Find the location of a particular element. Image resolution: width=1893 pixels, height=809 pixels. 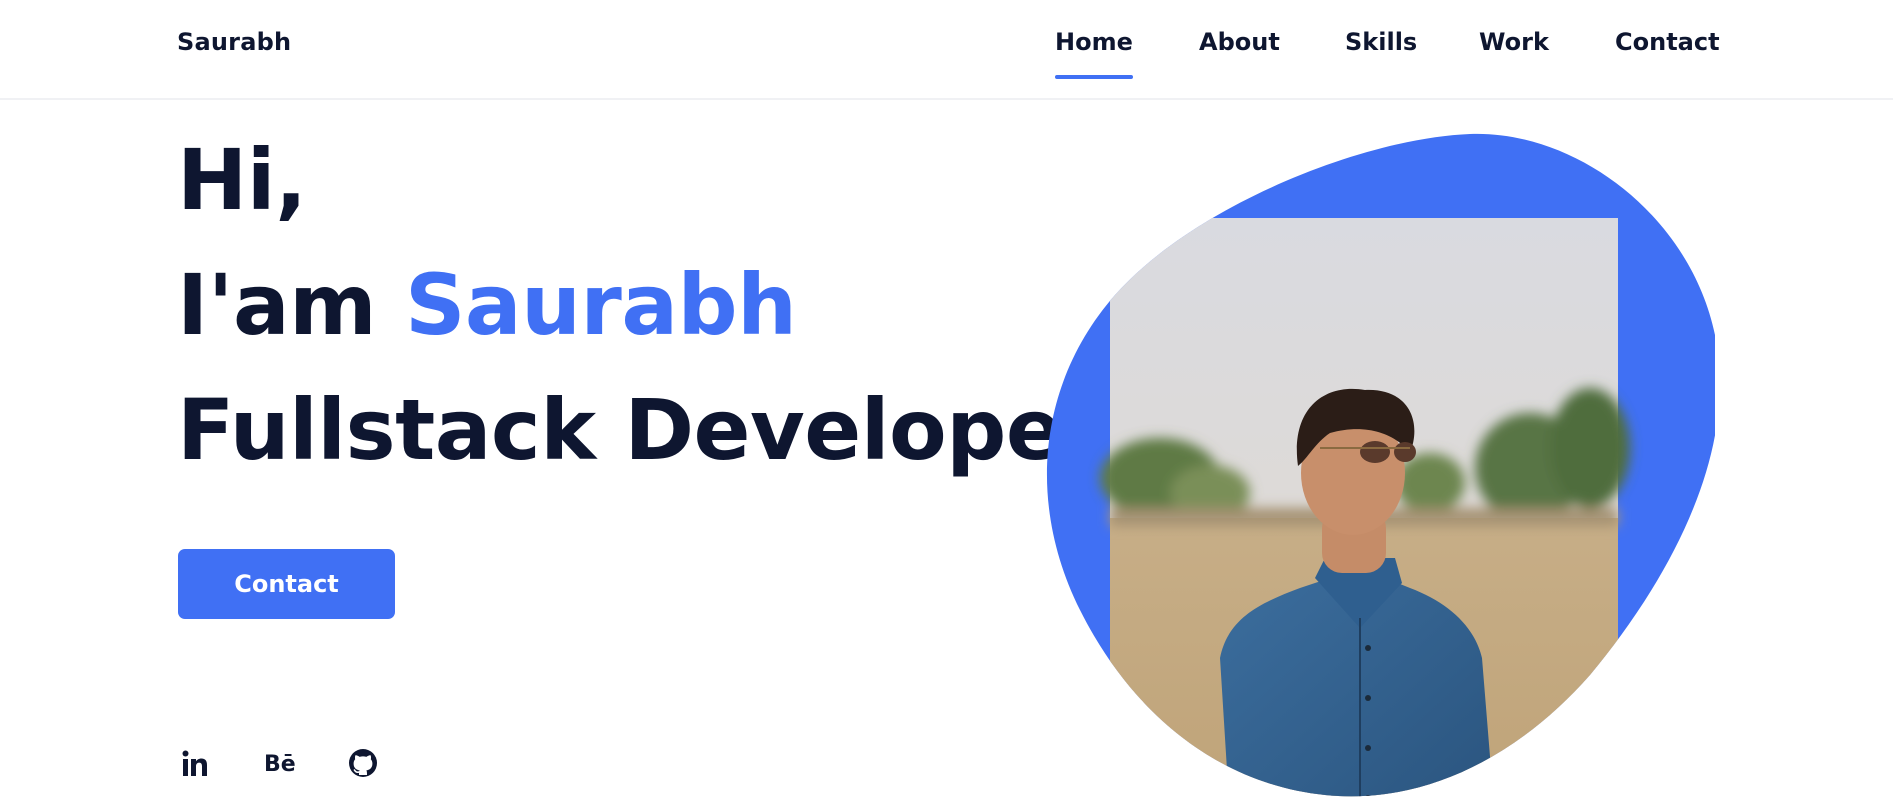

site-header: Saurabh Home About Skills Work Contact is located at coordinates (946, 50).